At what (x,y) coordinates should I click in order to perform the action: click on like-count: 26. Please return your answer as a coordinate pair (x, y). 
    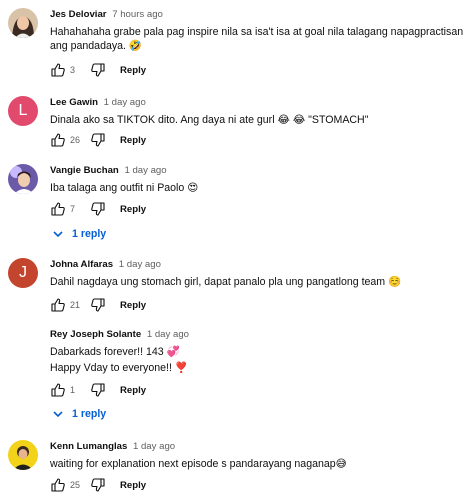
    Looking at the image, I should click on (75, 140).